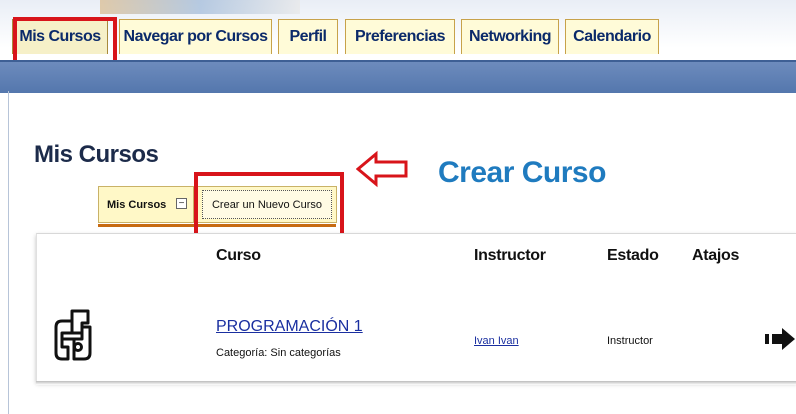 This screenshot has width=796, height=414. I want to click on tab-networking: Networking, so click(510, 36).